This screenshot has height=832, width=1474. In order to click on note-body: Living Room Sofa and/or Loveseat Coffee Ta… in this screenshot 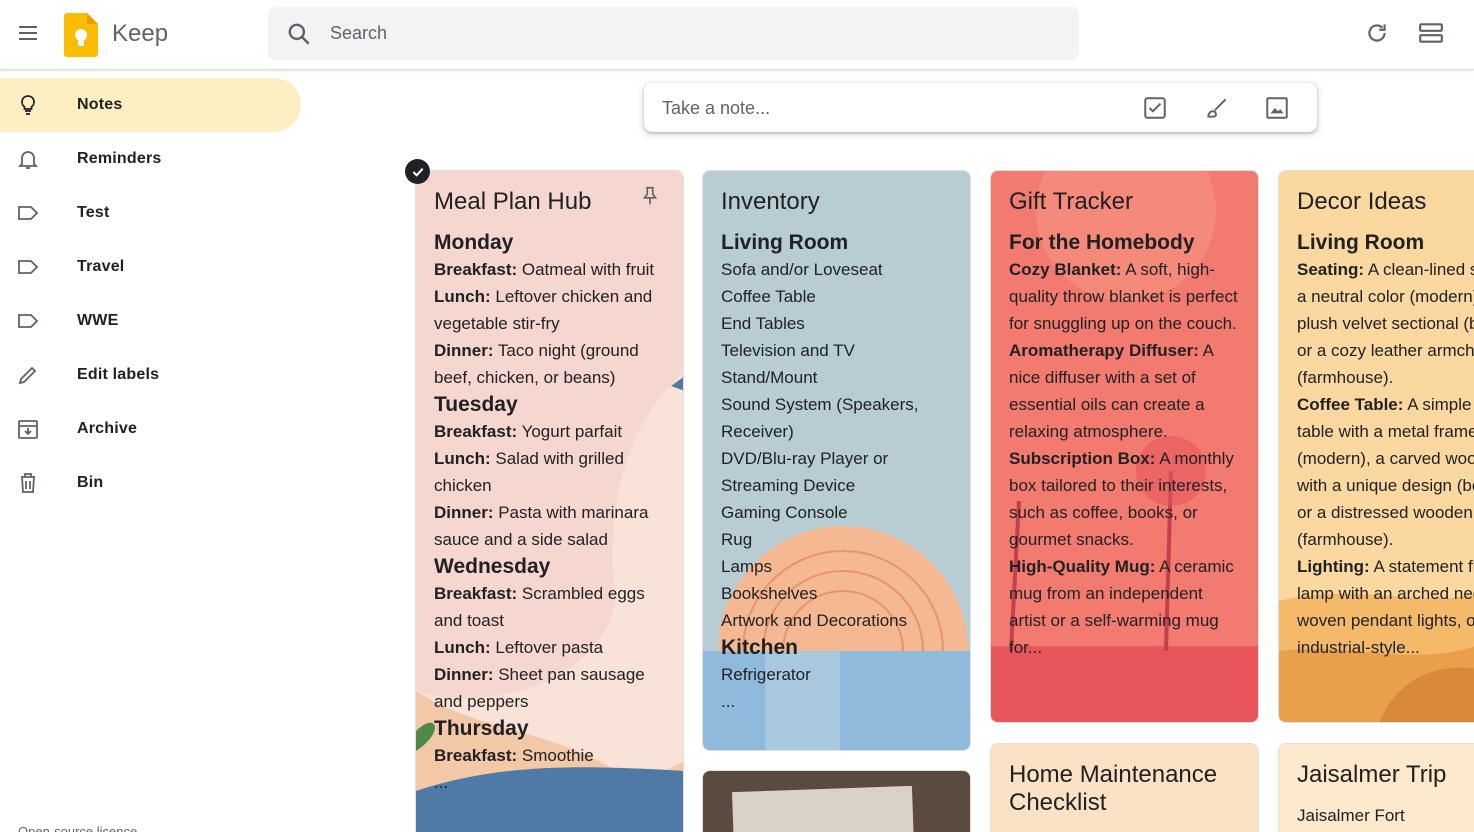, I will do `click(836, 472)`.